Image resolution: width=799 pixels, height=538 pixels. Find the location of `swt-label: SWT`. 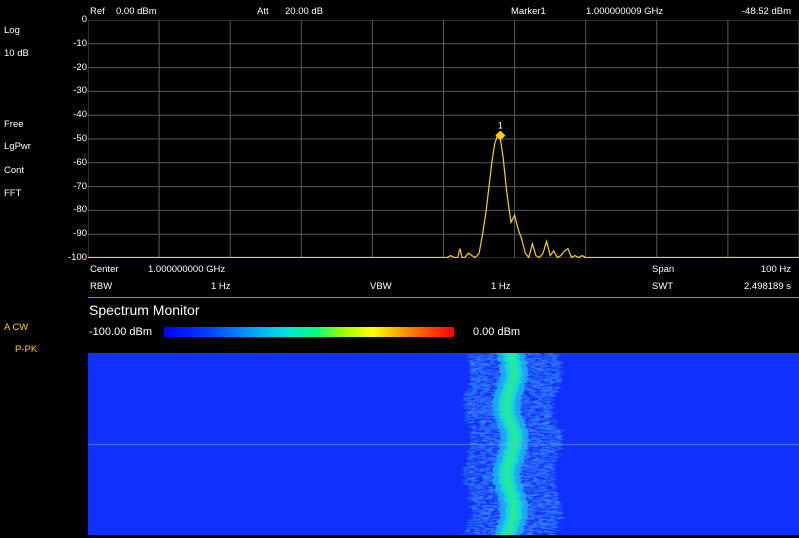

swt-label: SWT is located at coordinates (663, 286).